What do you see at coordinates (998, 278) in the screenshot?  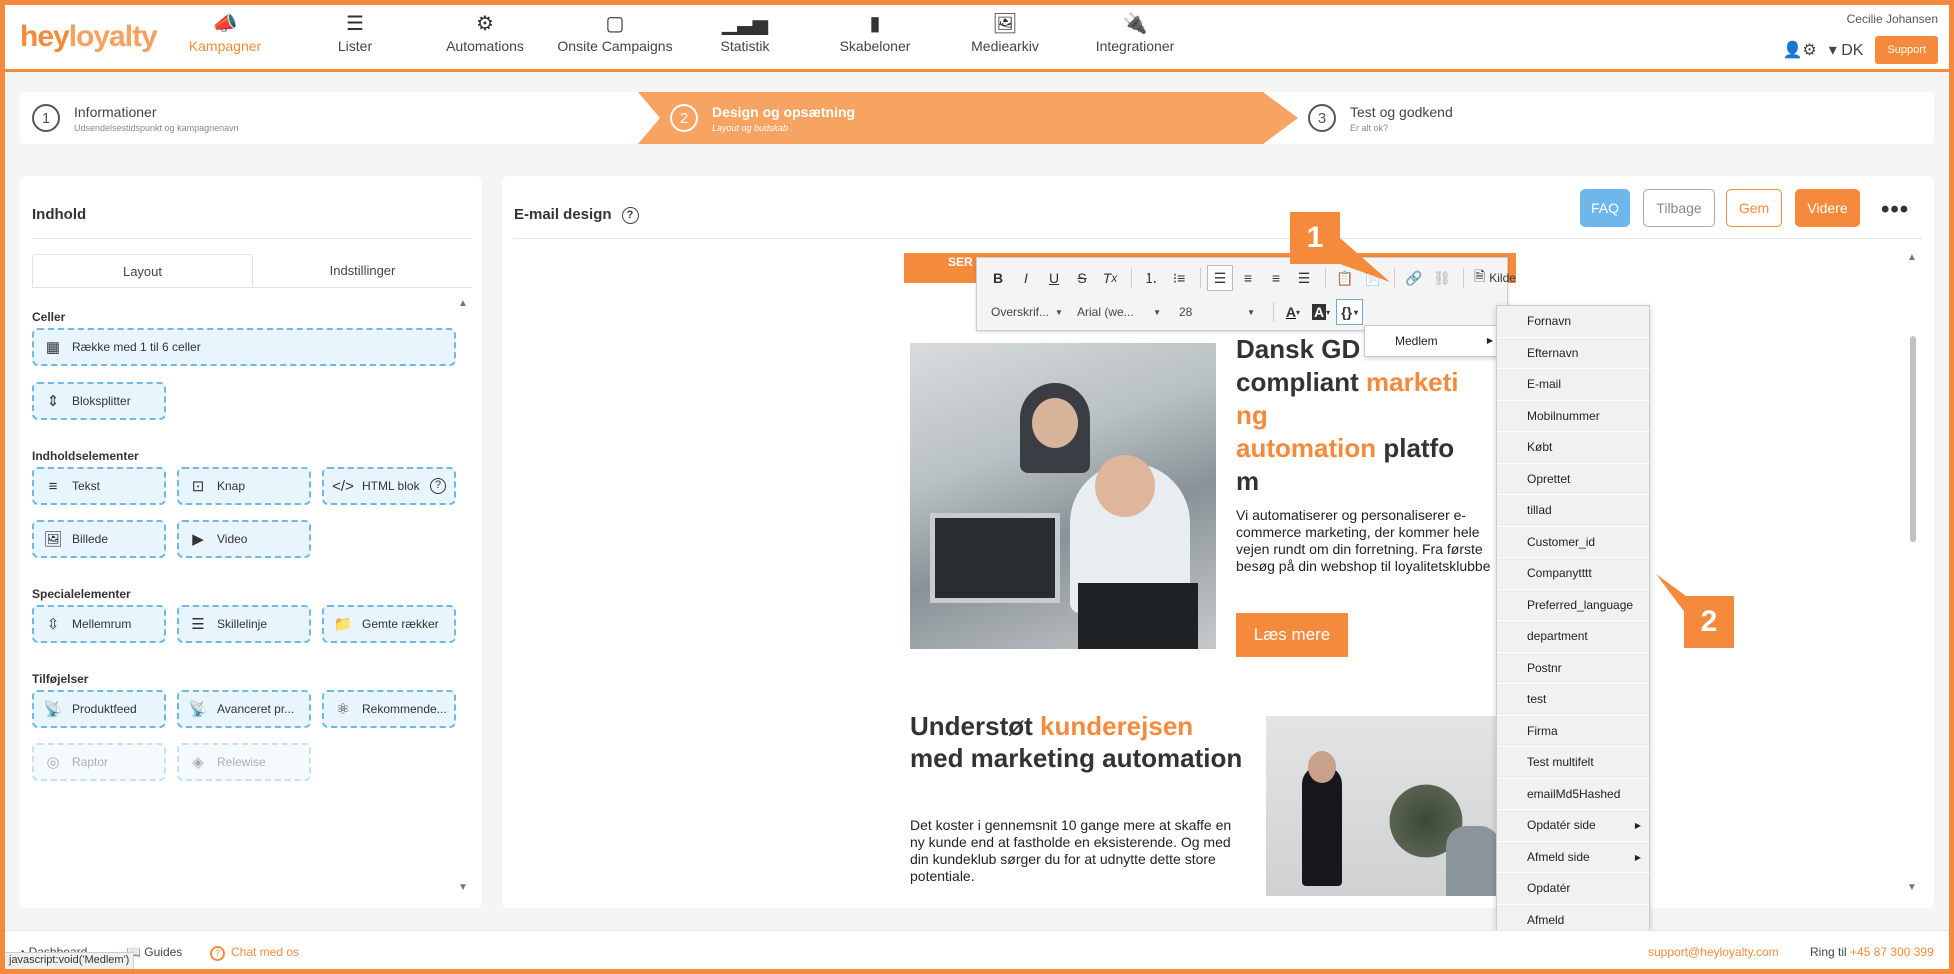 I see `bold-icon: B` at bounding box center [998, 278].